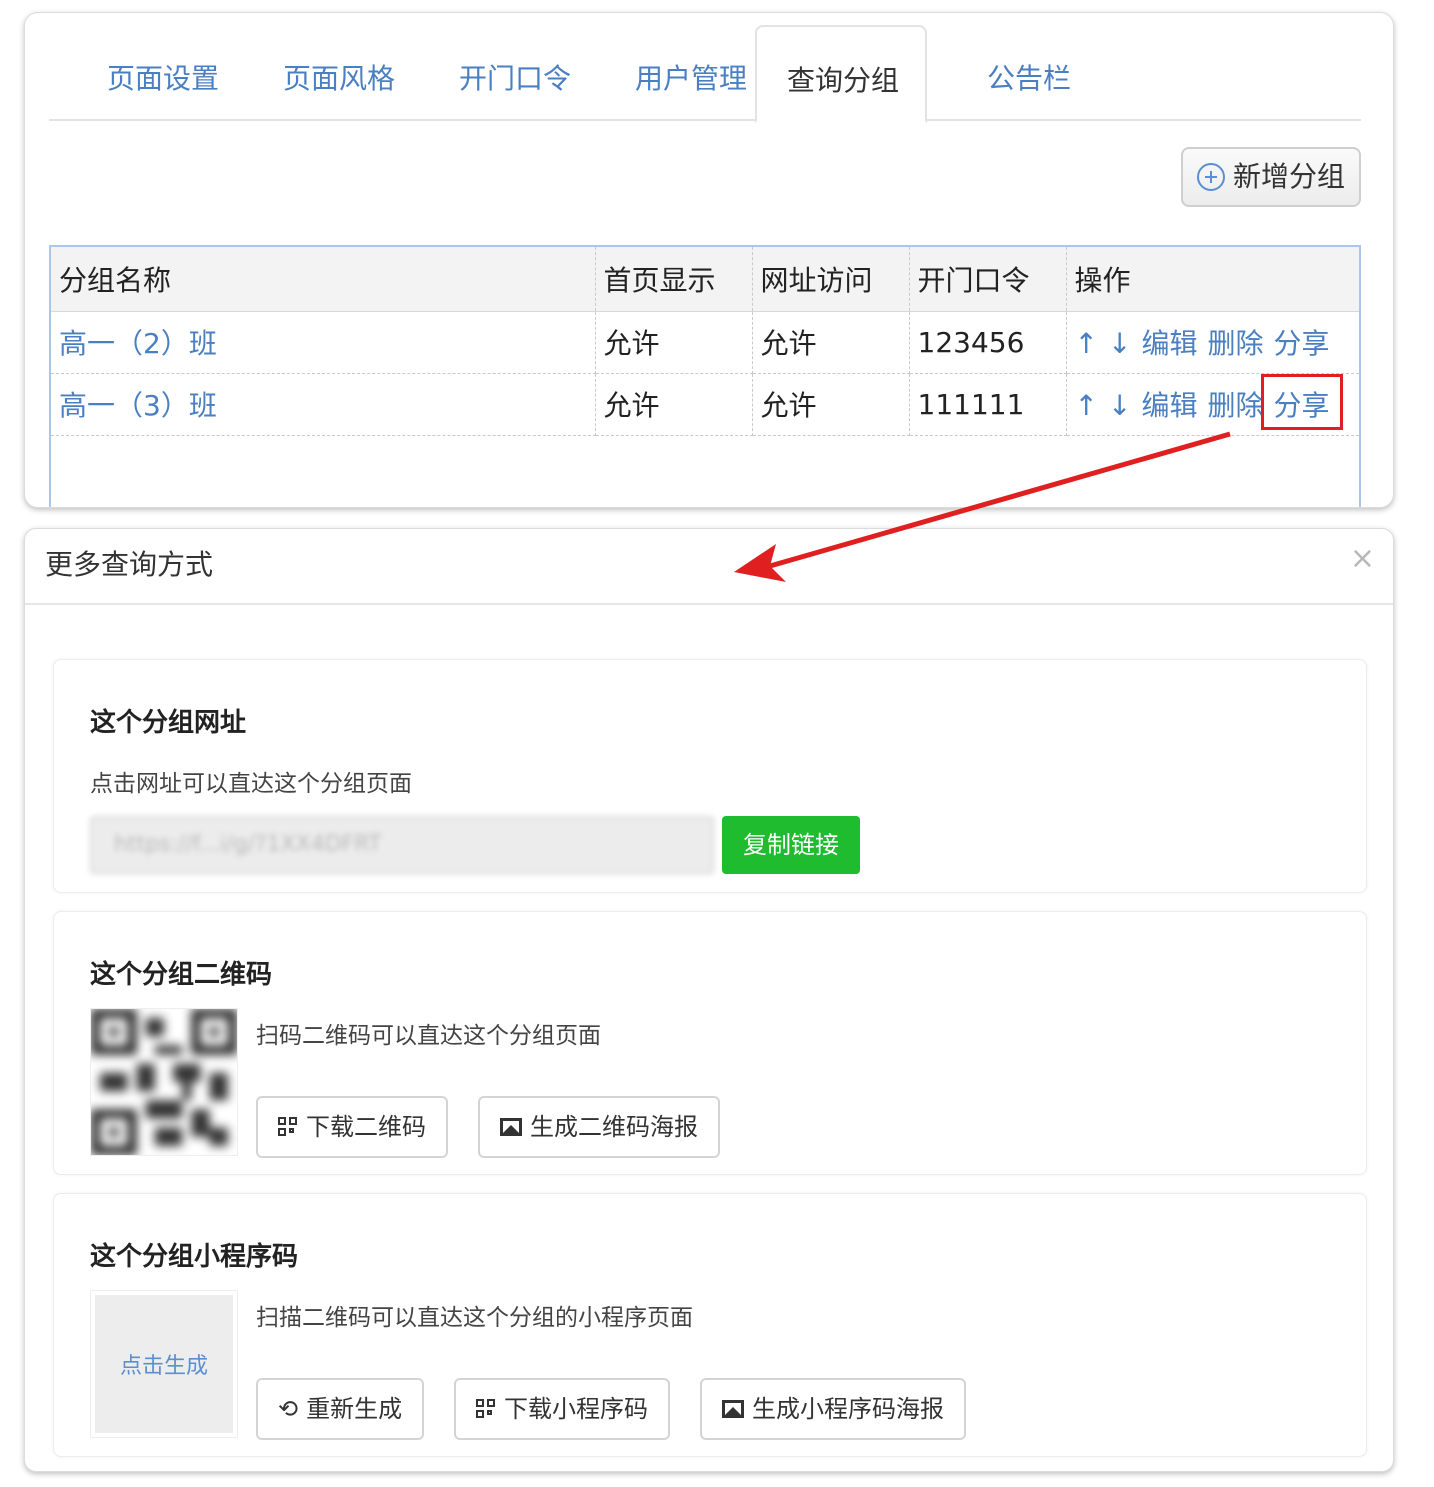  I want to click on tab-door-password: 开门口令, so click(515, 73).